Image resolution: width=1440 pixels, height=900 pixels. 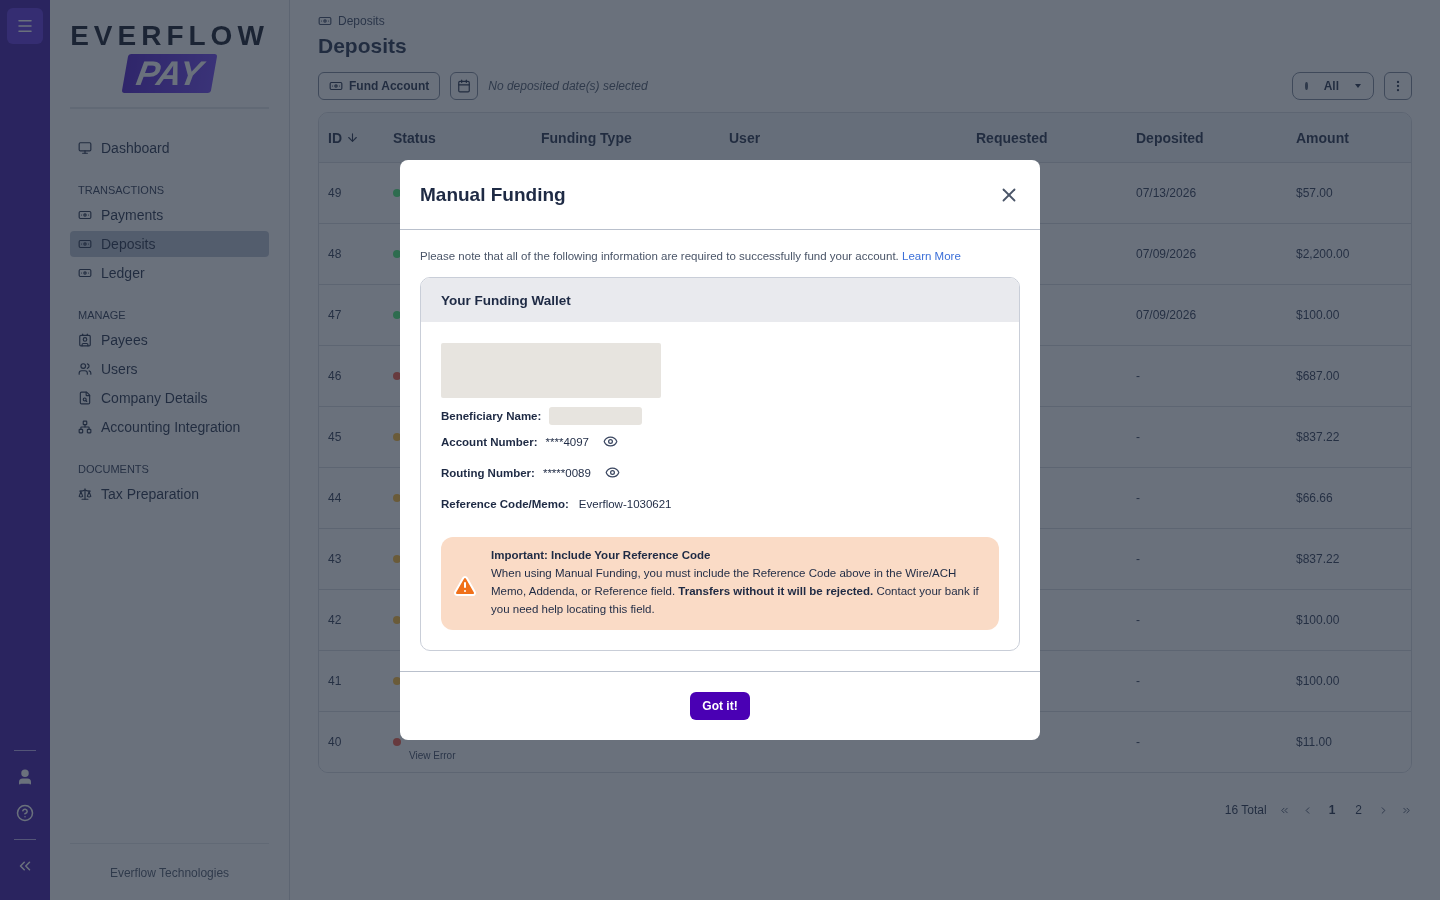 I want to click on got-it-button: Got it!, so click(x=720, y=706).